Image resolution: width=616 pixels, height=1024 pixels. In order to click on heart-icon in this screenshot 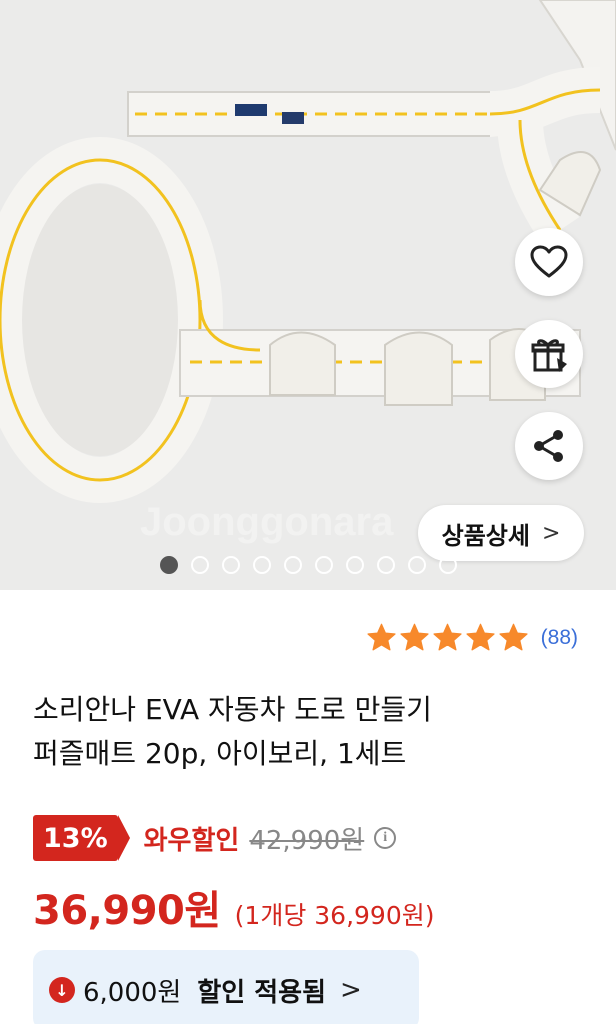, I will do `click(549, 261)`.